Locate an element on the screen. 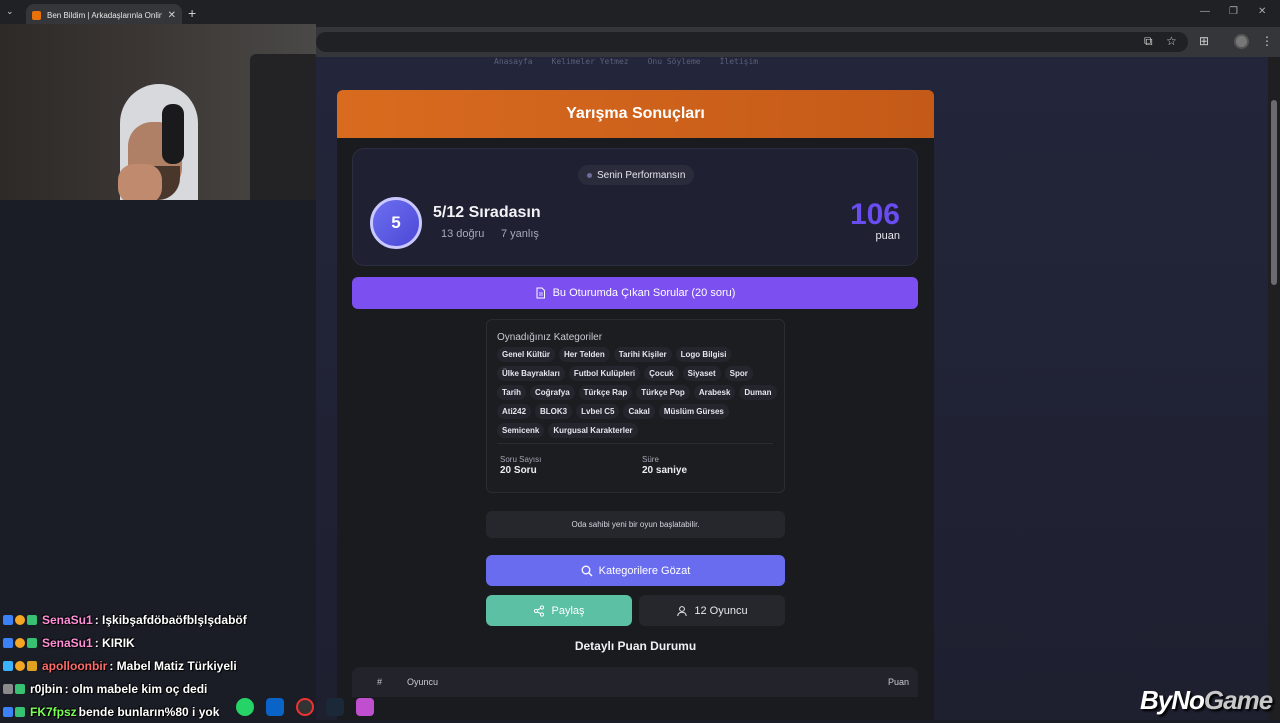 This screenshot has width=1280, height=723. score-value: 106 is located at coordinates (874, 214).